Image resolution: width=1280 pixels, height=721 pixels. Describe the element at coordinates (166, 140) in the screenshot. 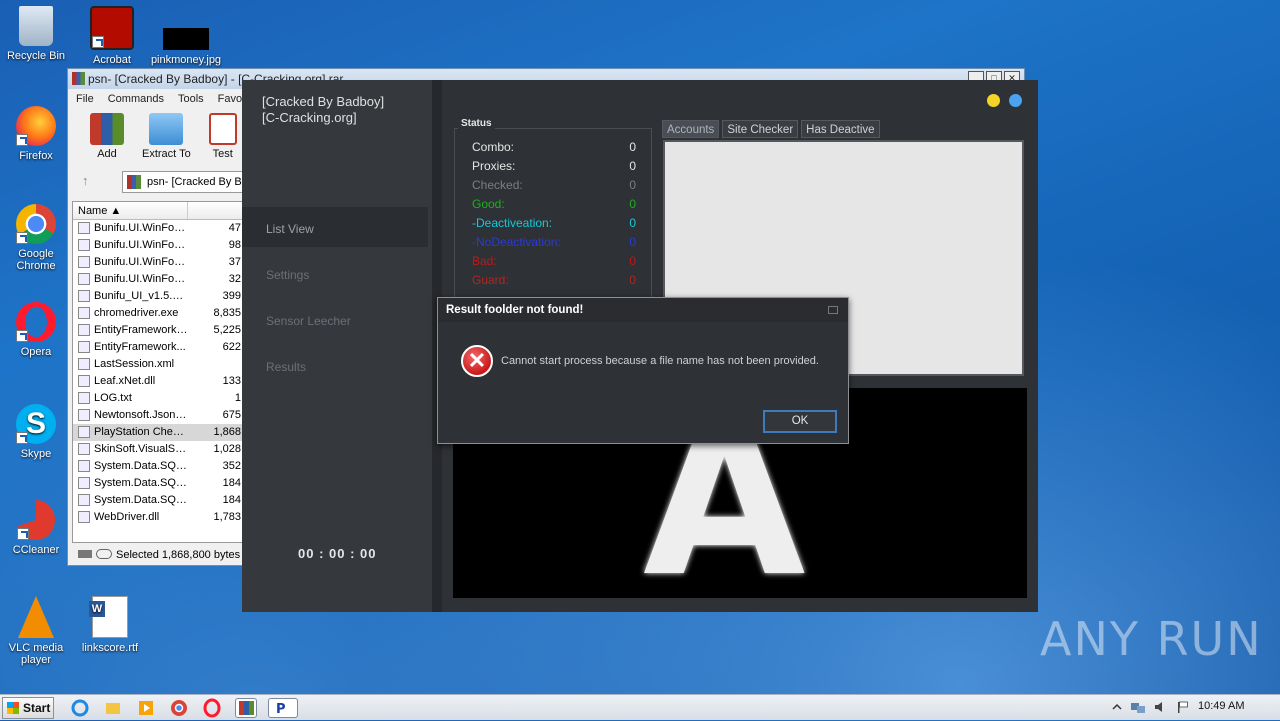

I see `extract-to-button: Extract To` at that location.